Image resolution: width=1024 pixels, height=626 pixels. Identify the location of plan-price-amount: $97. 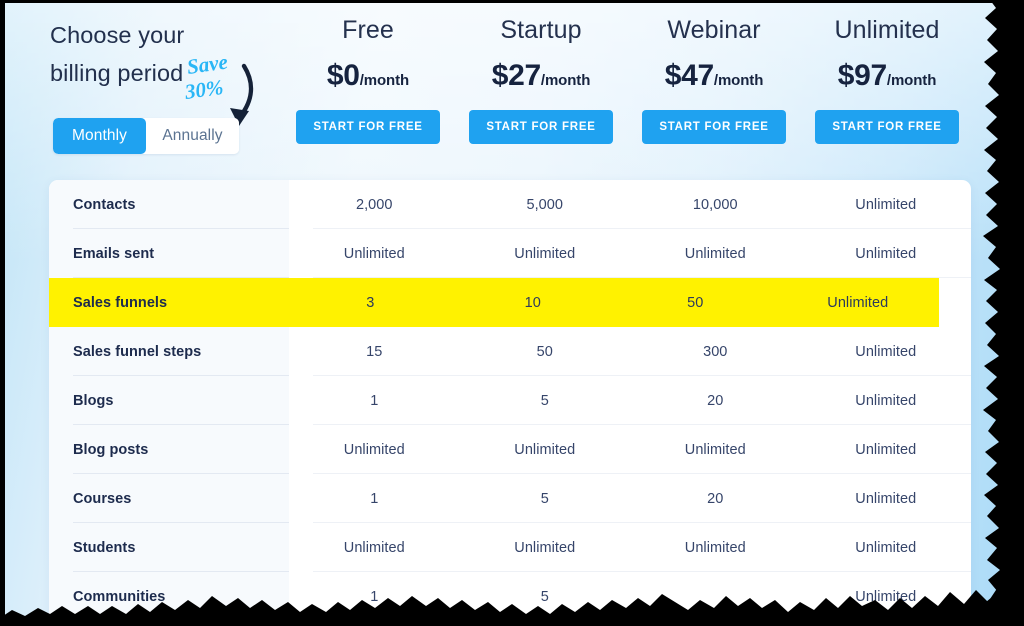
(862, 75).